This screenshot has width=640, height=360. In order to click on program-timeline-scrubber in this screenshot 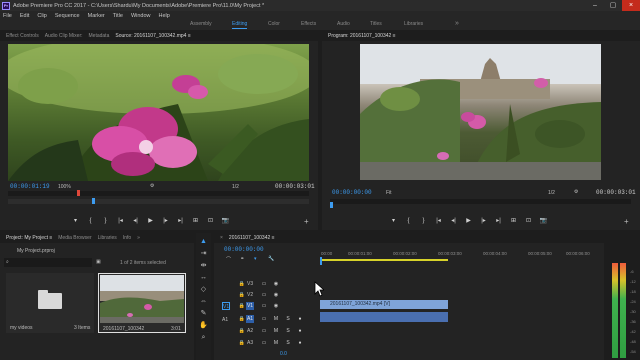, I will do `click(480, 201)`.